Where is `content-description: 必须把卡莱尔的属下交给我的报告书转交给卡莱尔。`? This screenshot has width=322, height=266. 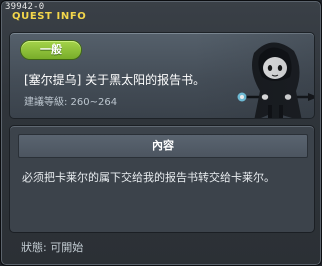 content-description: 必须把卡莱尔的属下交给我的报告书转交给卡莱尔。 is located at coordinates (148, 177).